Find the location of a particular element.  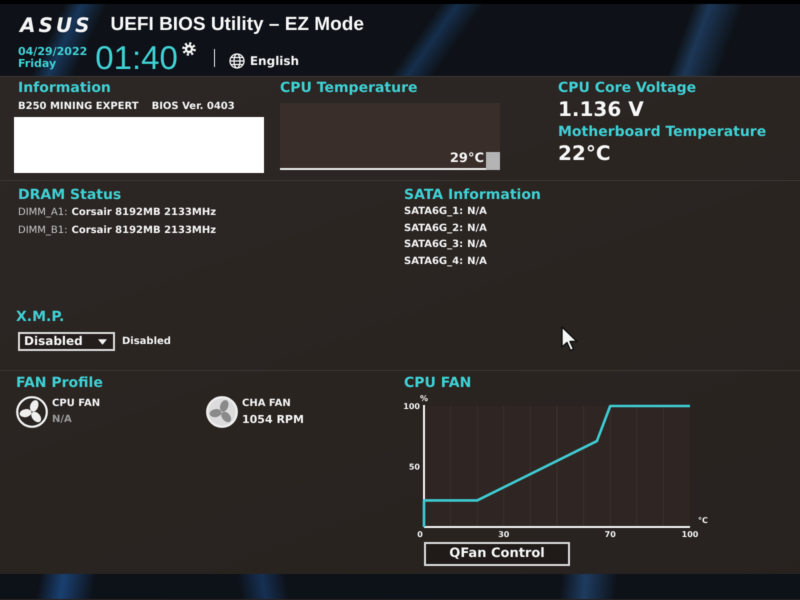

section-title: SATA Information is located at coordinates (472, 195).